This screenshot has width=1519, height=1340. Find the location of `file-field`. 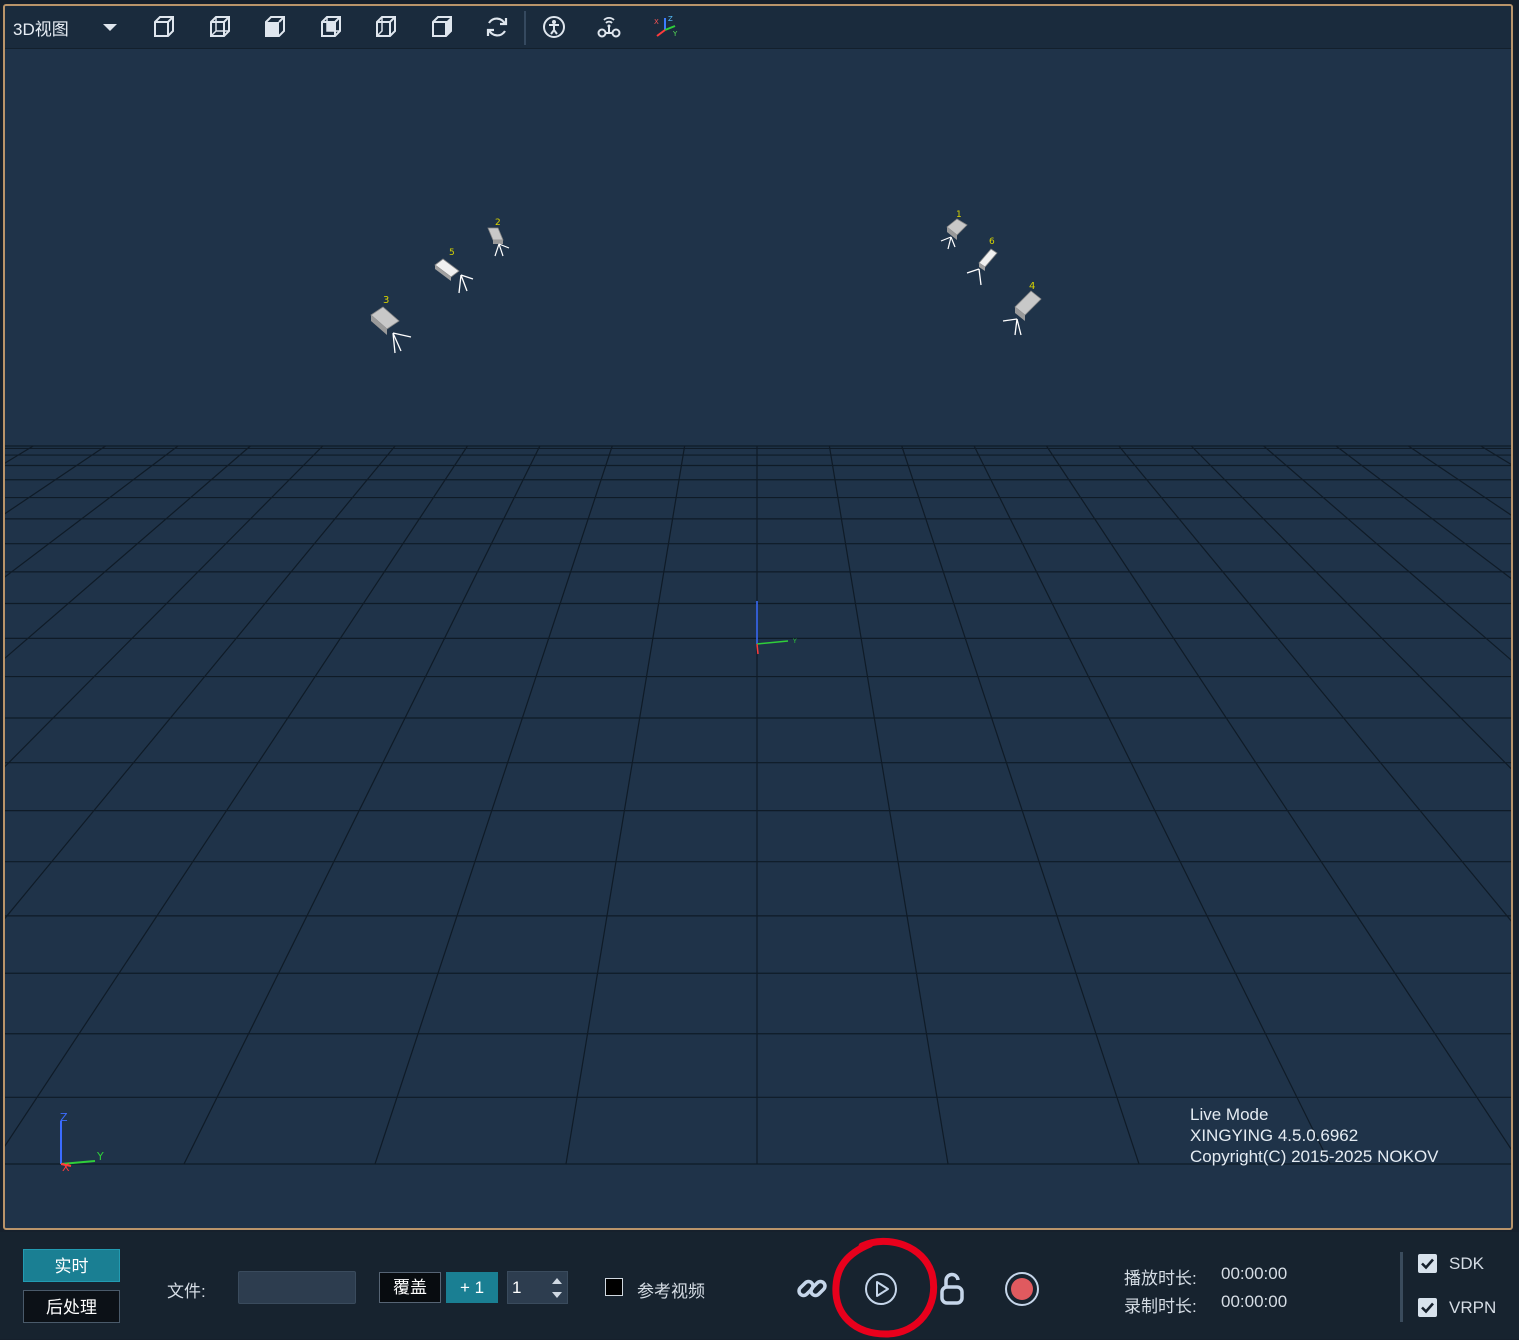

file-field is located at coordinates (297, 1287).